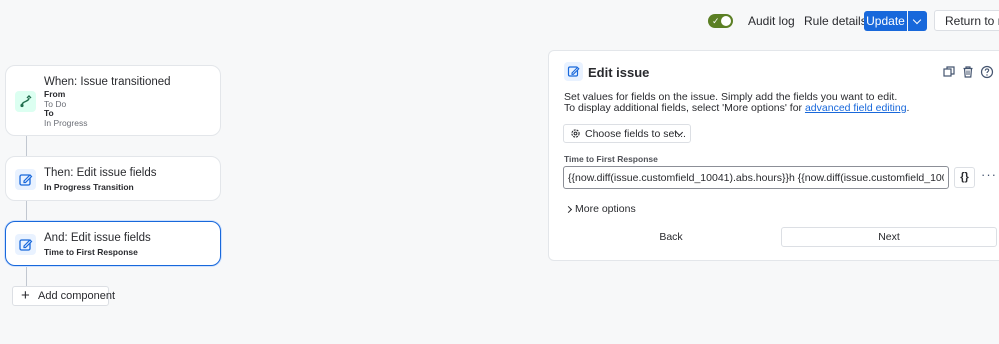 The image size is (999, 344). What do you see at coordinates (966, 20) in the screenshot?
I see `return-to-rules-button: Return to rules` at bounding box center [966, 20].